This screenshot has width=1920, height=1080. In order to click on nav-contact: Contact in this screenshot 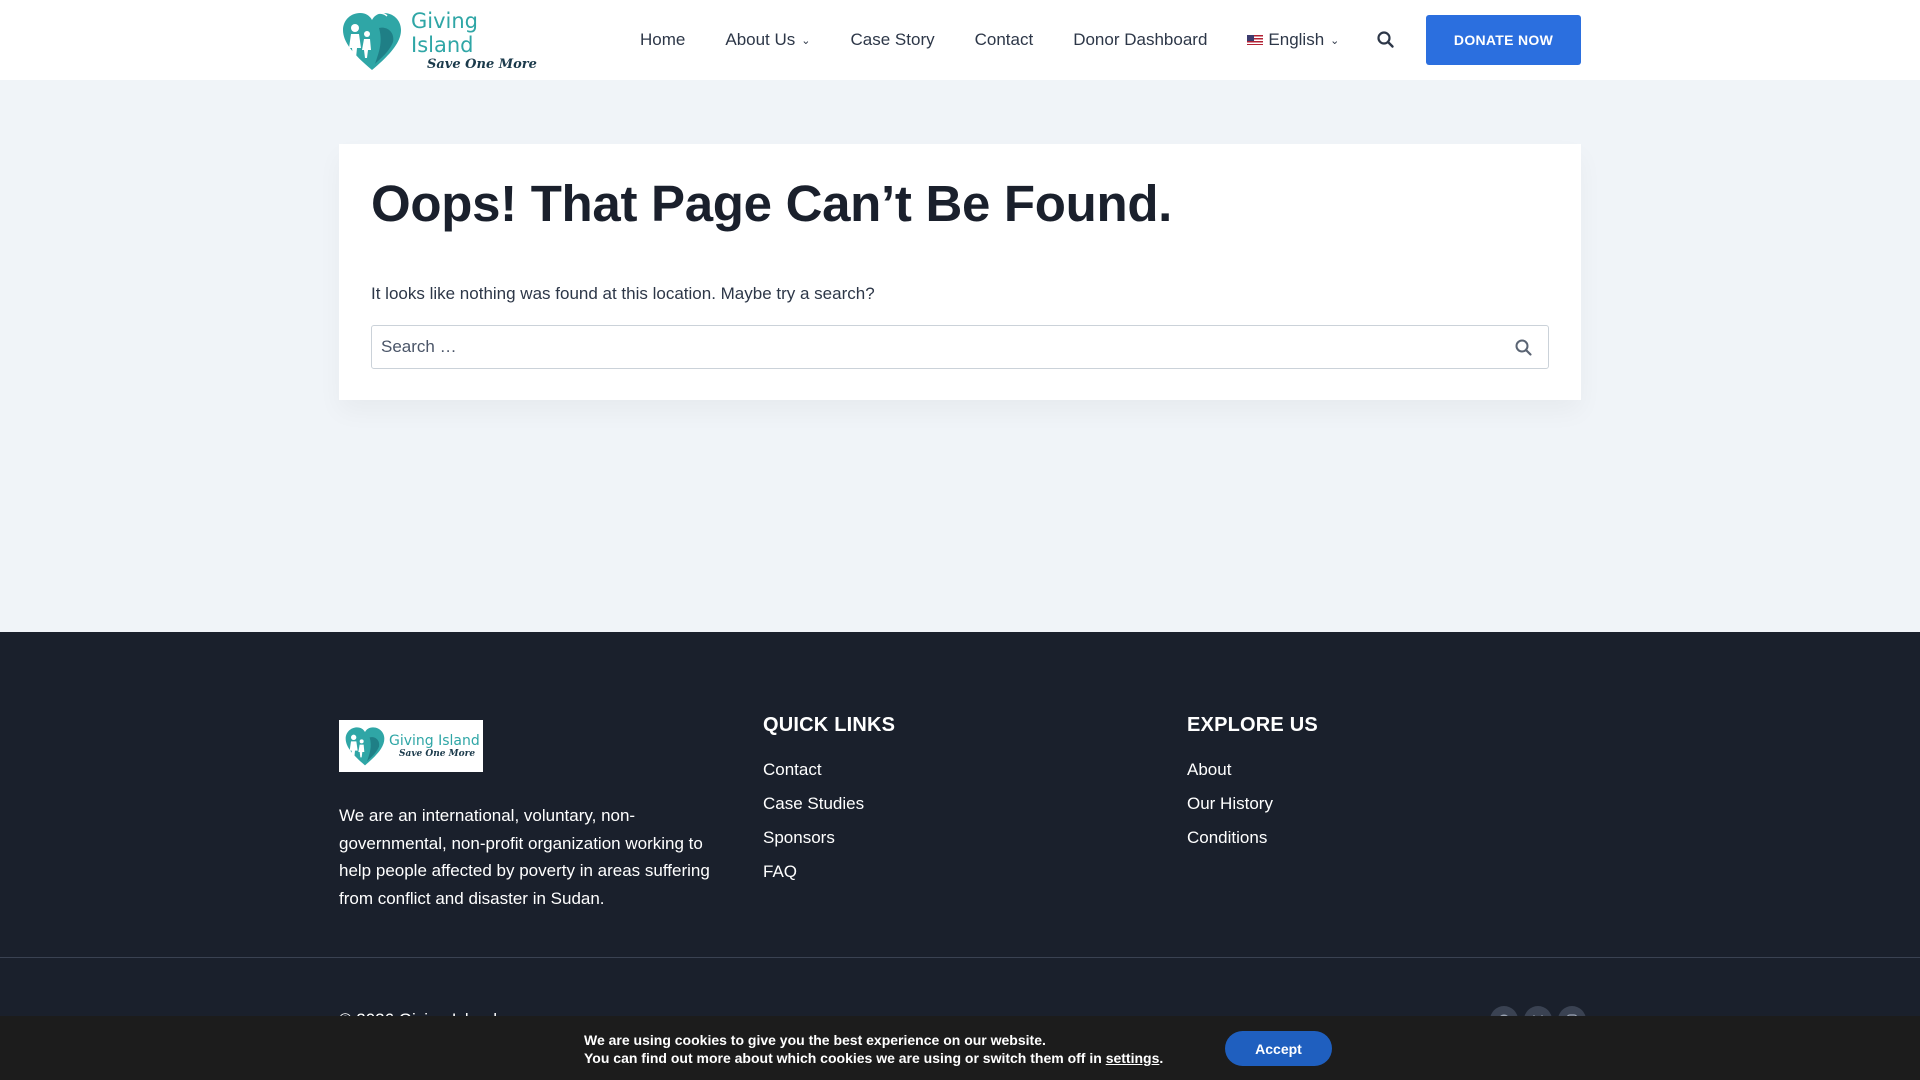, I will do `click(1004, 40)`.